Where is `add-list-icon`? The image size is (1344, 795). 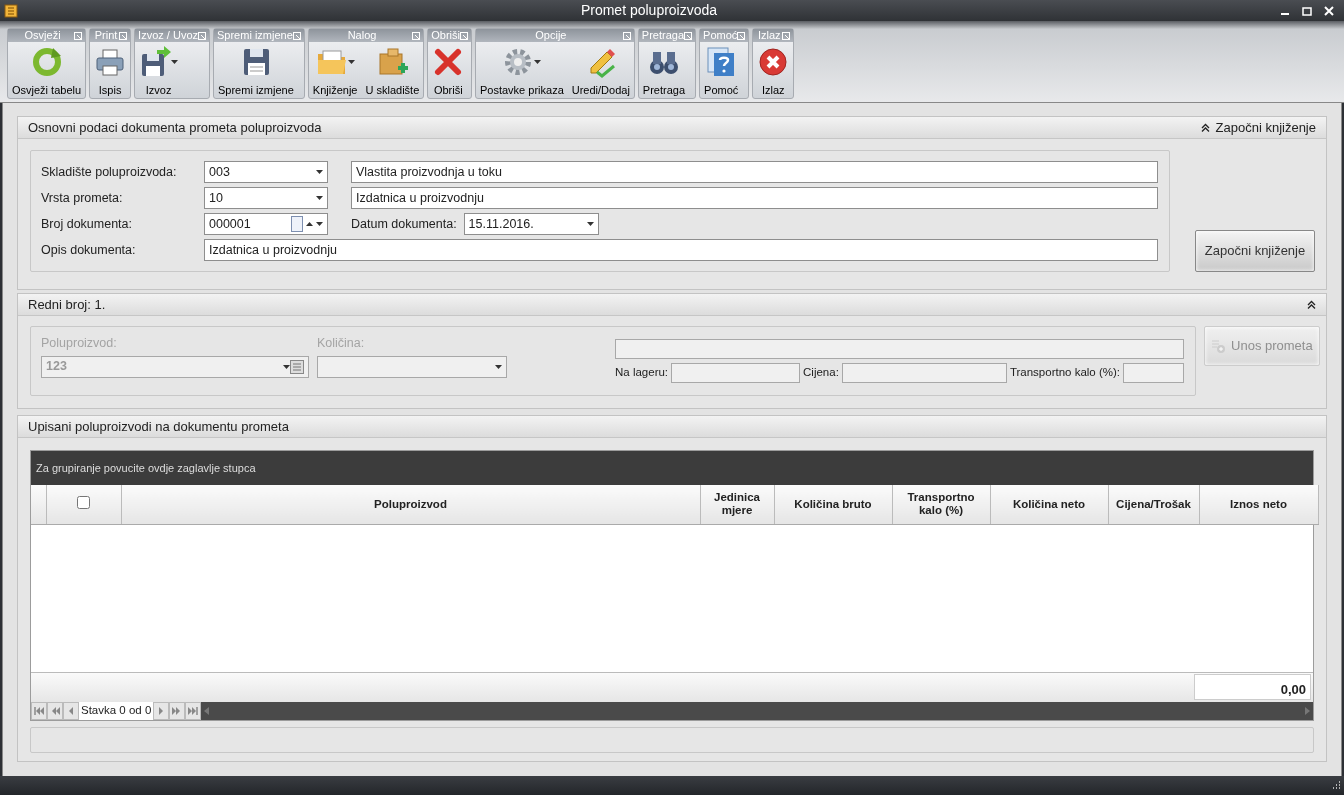
add-list-icon is located at coordinates (1218, 346).